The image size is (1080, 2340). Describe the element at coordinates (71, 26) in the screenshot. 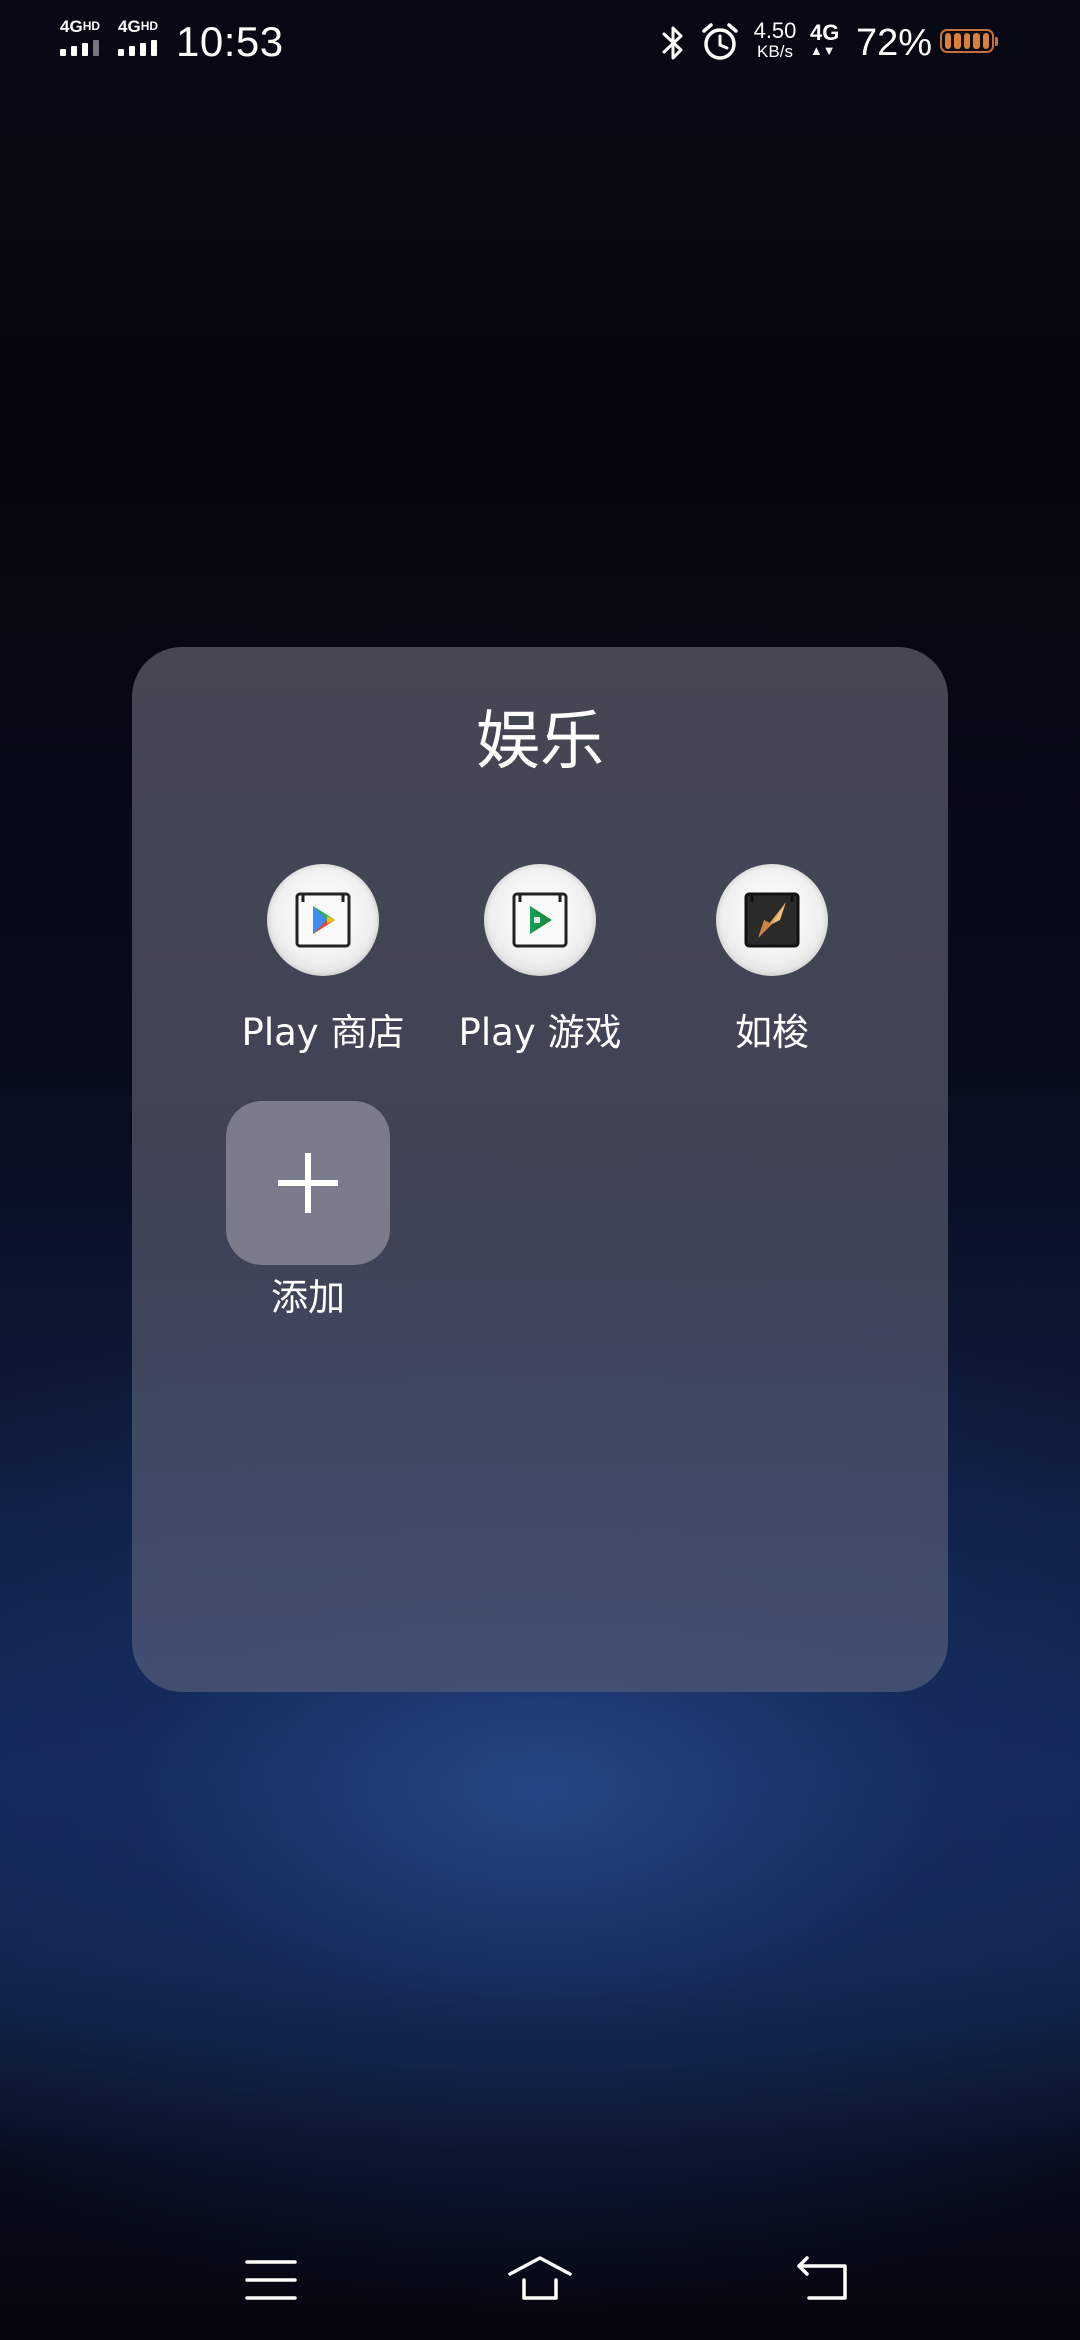

I see `sim1-network-label: 4G` at that location.